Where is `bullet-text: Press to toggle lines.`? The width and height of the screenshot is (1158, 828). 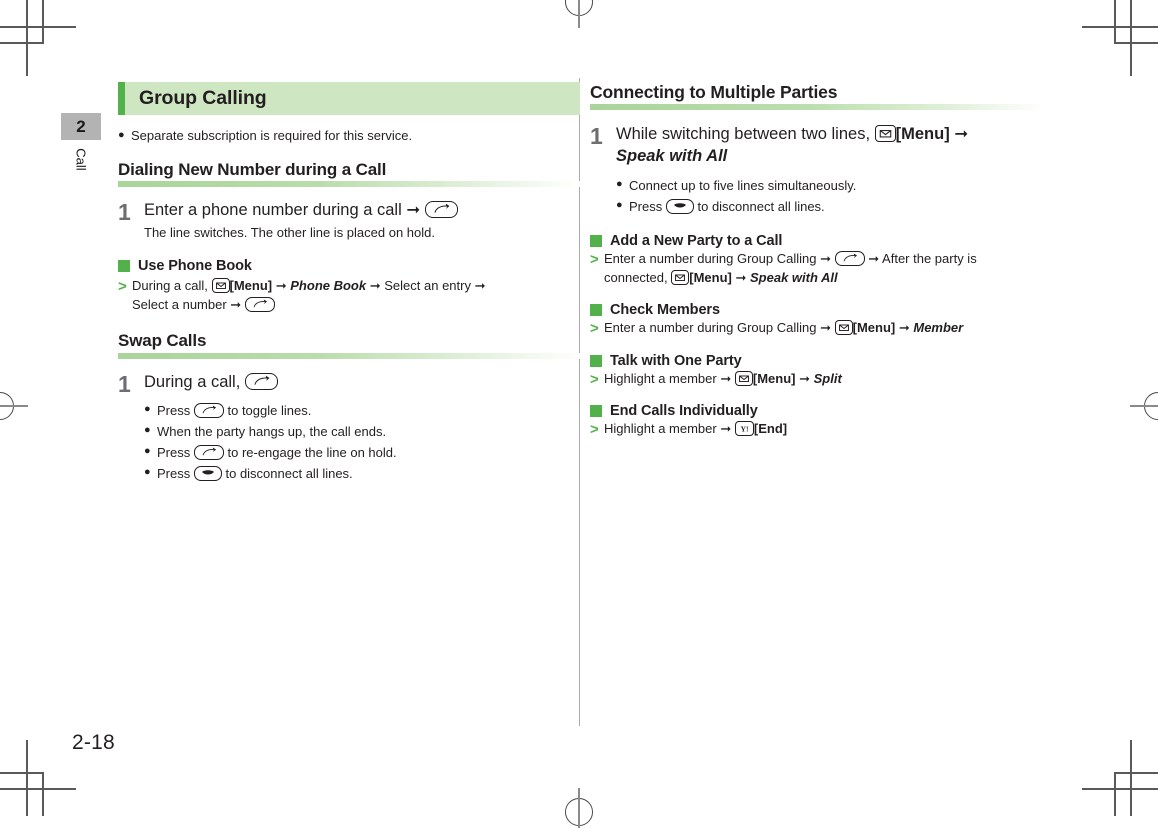 bullet-text: Press to toggle lines. is located at coordinates (368, 410).